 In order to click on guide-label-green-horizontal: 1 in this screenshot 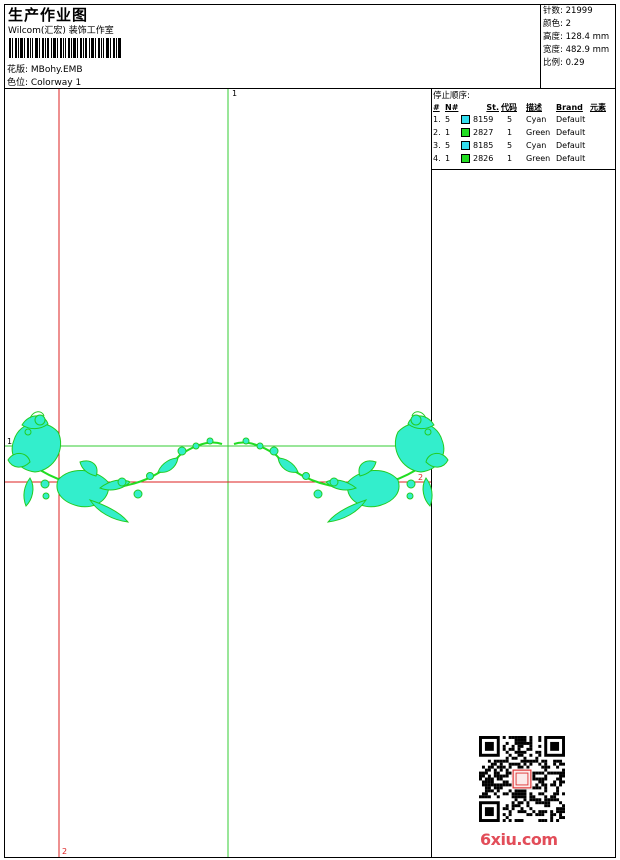, I will do `click(10, 441)`.